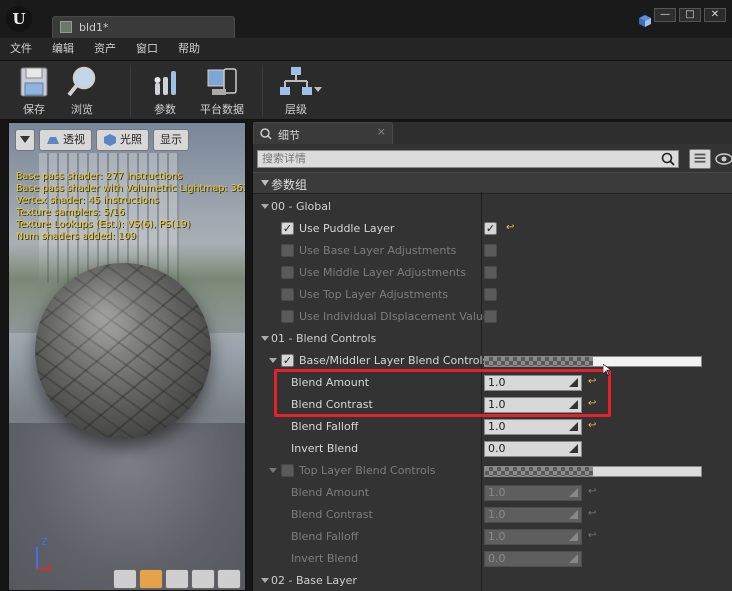  I want to click on menu-help: 帮助, so click(189, 49).